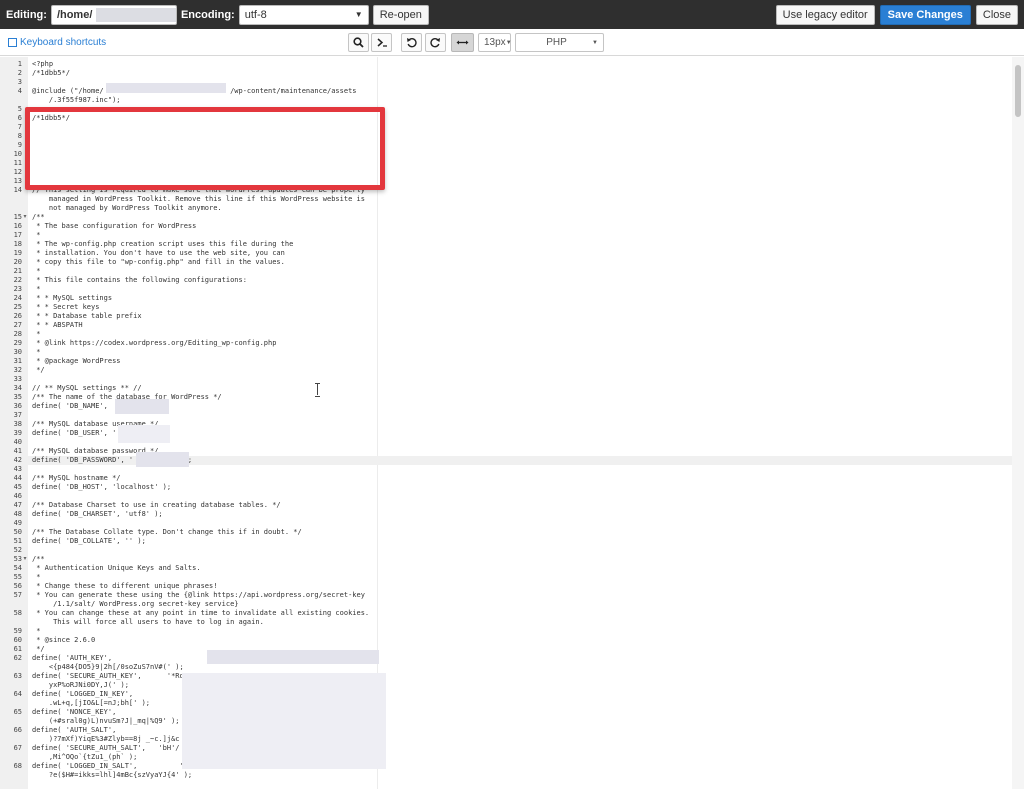  Describe the element at coordinates (506, 289) in the screenshot. I see `code-line: 23 *` at that location.